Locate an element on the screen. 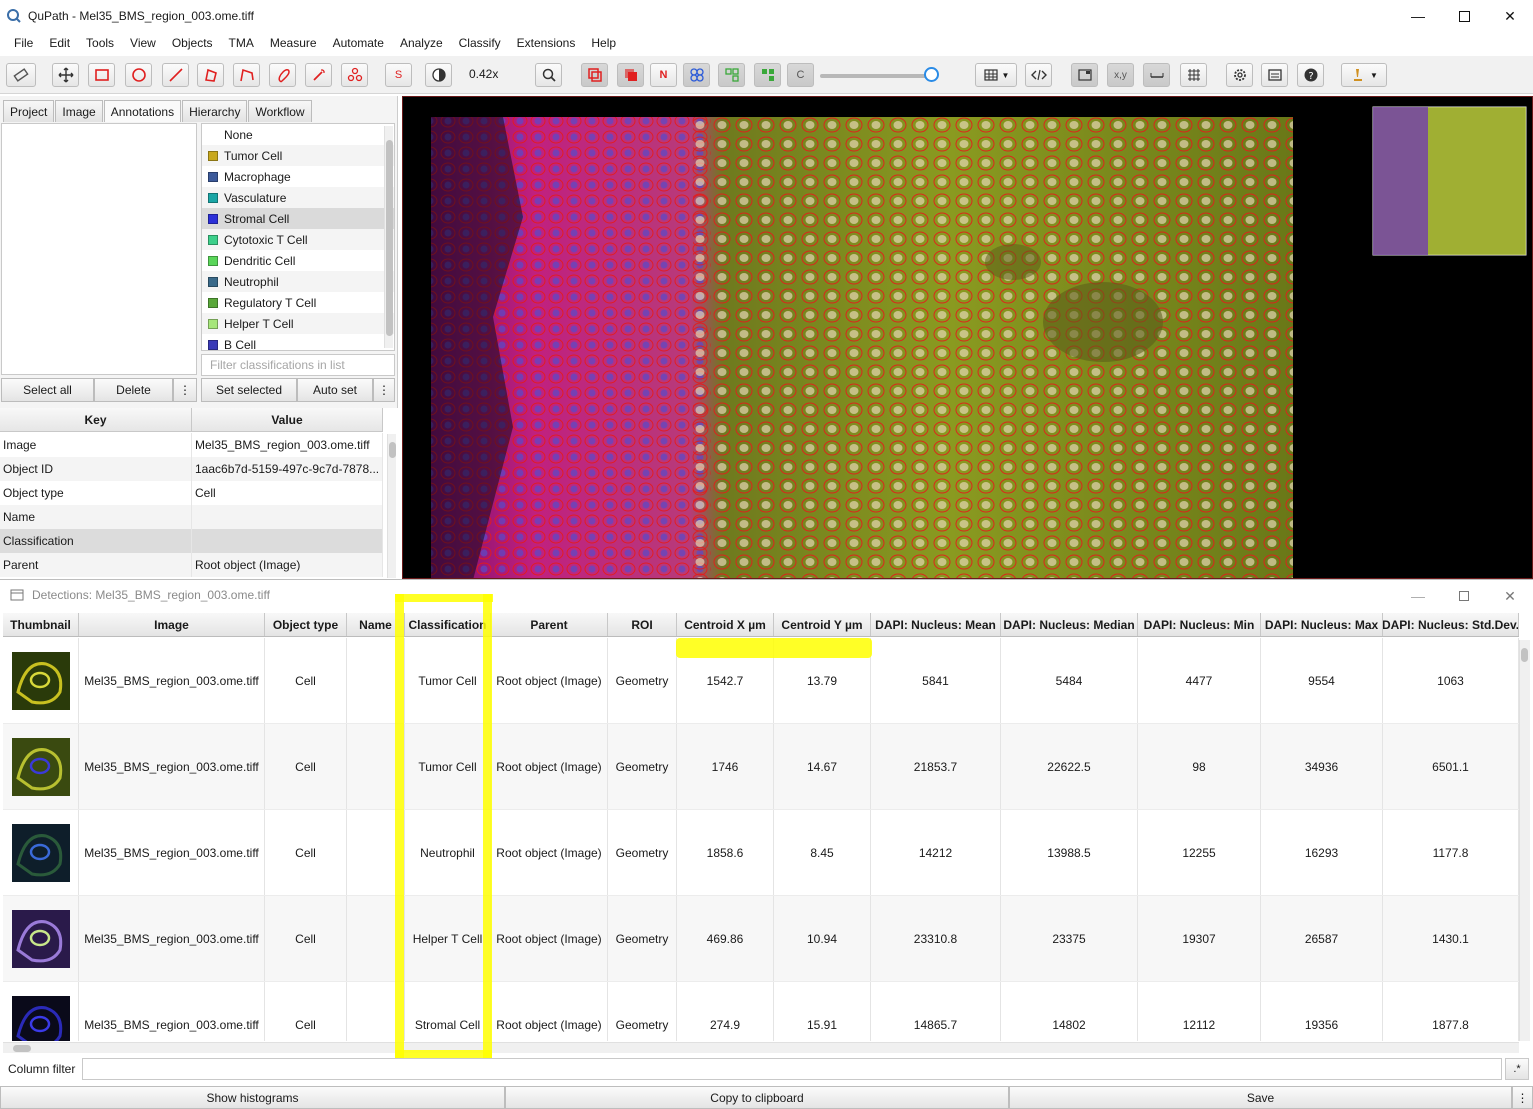  show-annotations-button is located at coordinates (594, 75).